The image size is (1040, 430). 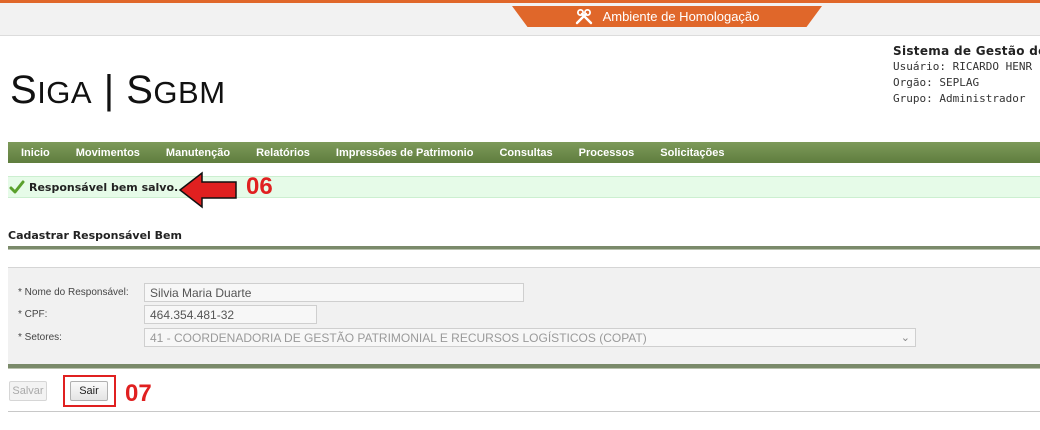 I want to click on menu-item-solicitacoes: Solicitações, so click(x=692, y=153).